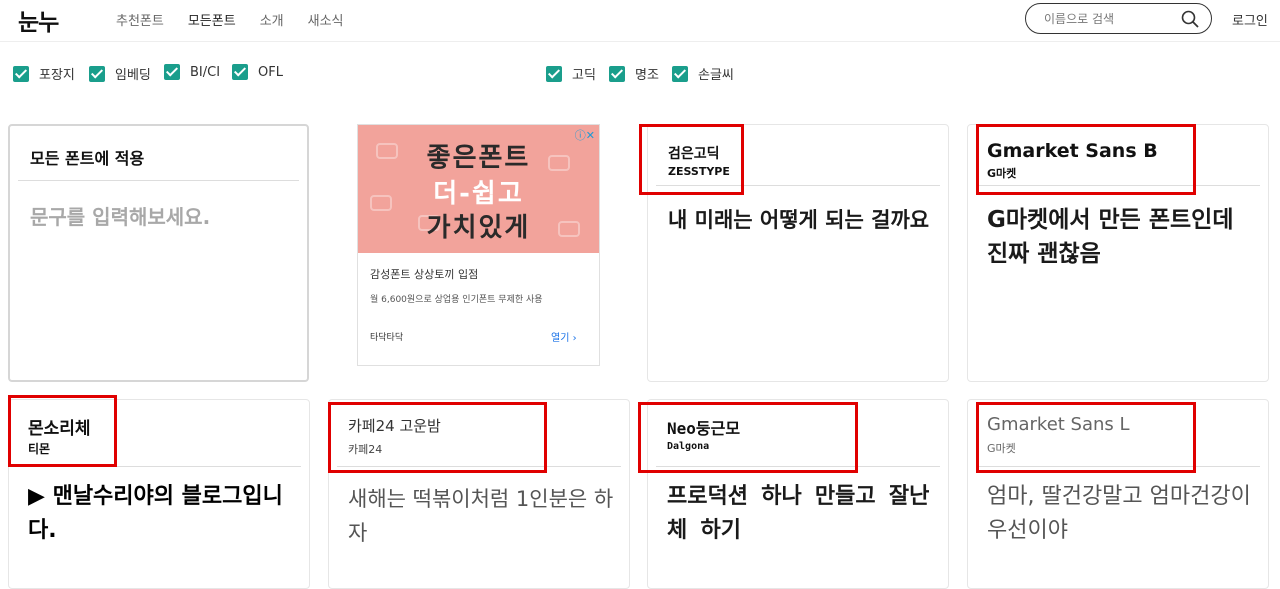  I want to click on filter-label: OFL, so click(270, 72).